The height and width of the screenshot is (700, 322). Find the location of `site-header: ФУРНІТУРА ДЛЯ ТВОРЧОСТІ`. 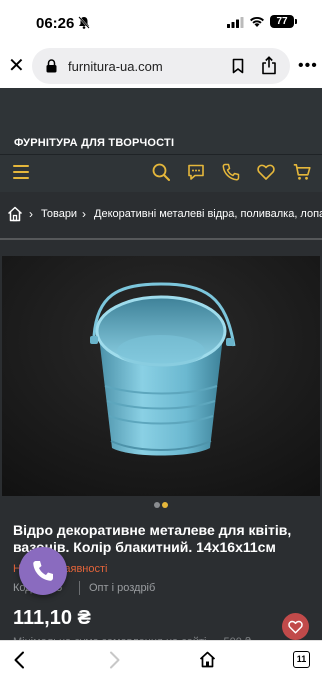

site-header: ФУРНІТУРА ДЛЯ ТВОРЧОСТІ is located at coordinates (161, 140).